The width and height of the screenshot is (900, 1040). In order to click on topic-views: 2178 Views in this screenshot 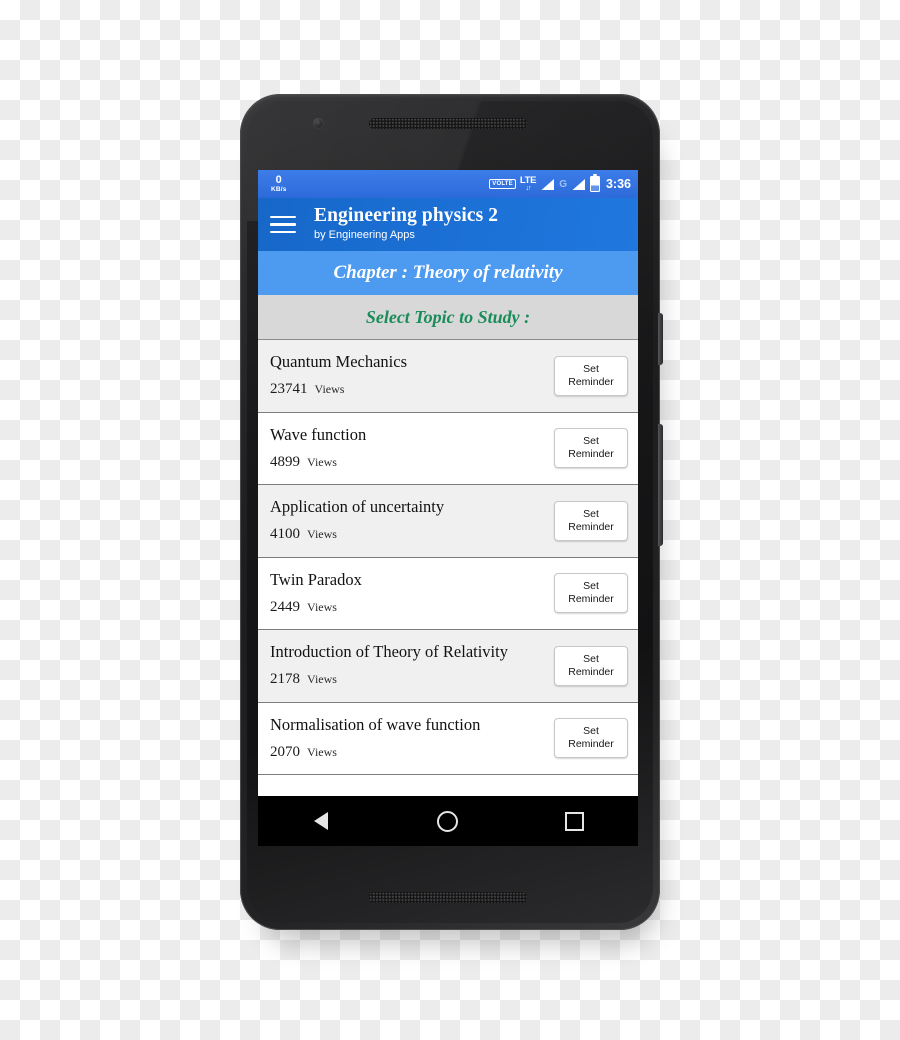, I will do `click(412, 679)`.